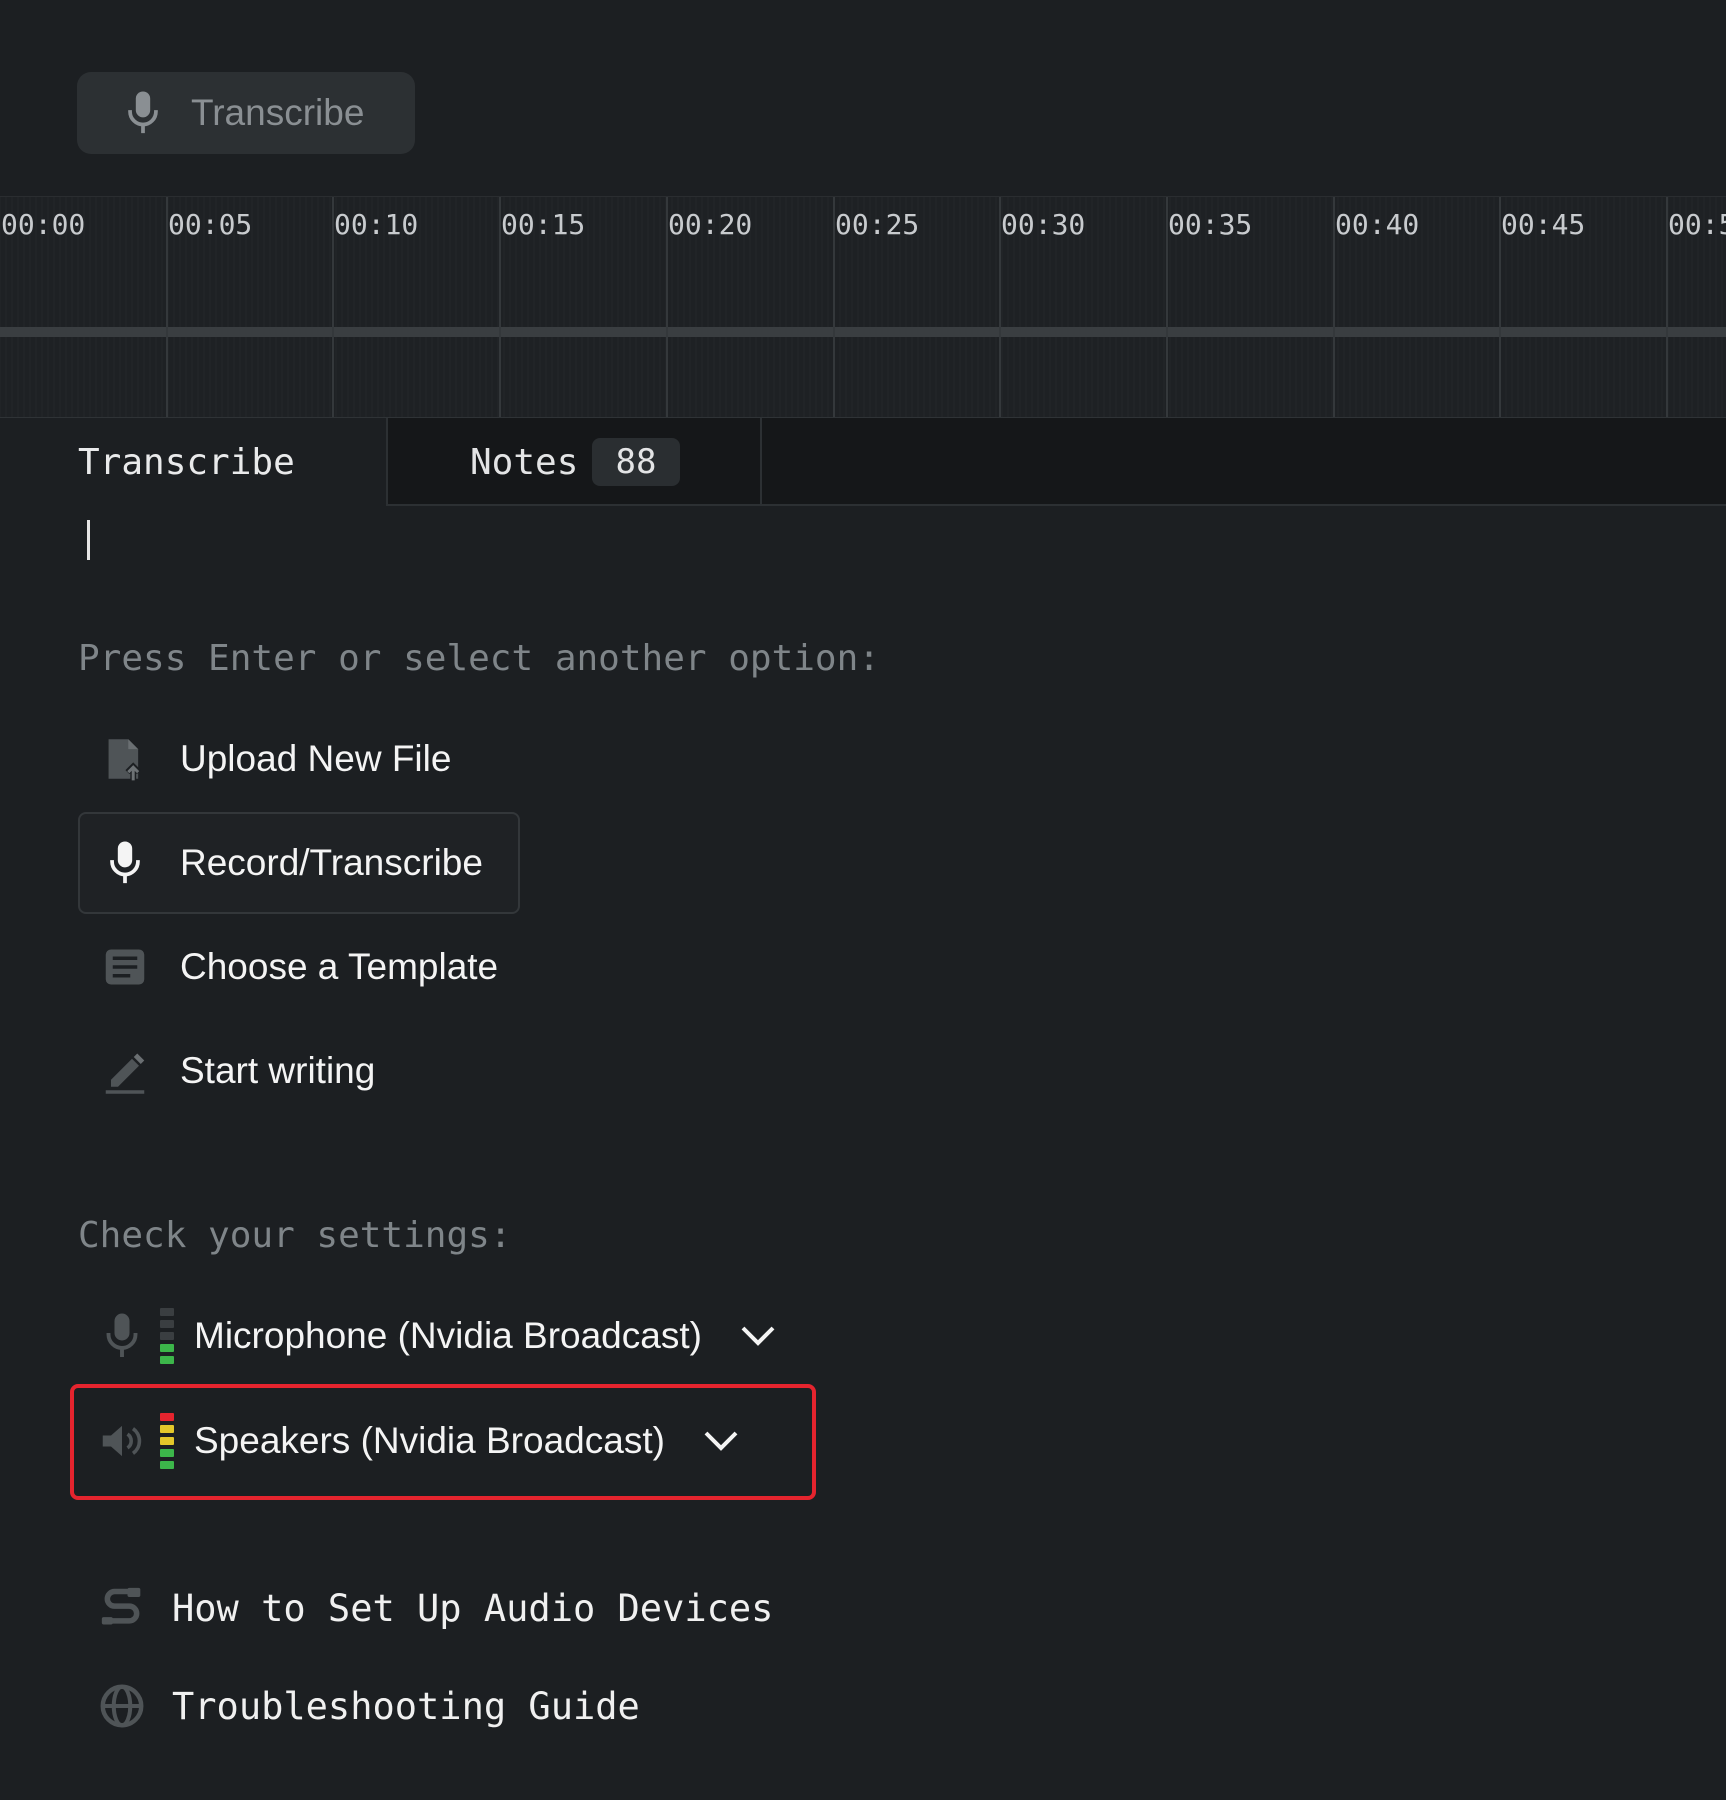 The height and width of the screenshot is (1800, 1726). Describe the element at coordinates (278, 1070) in the screenshot. I see `start-writing-label: Start writing` at that location.